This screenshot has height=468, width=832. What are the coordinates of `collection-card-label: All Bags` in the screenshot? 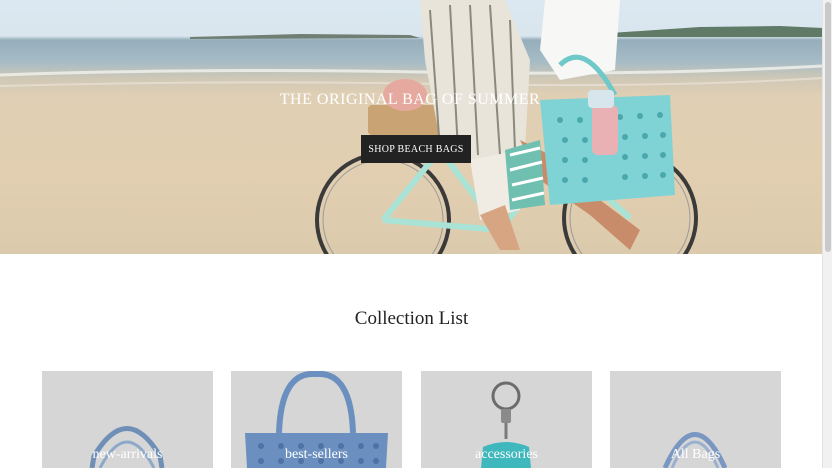 It's located at (695, 454).